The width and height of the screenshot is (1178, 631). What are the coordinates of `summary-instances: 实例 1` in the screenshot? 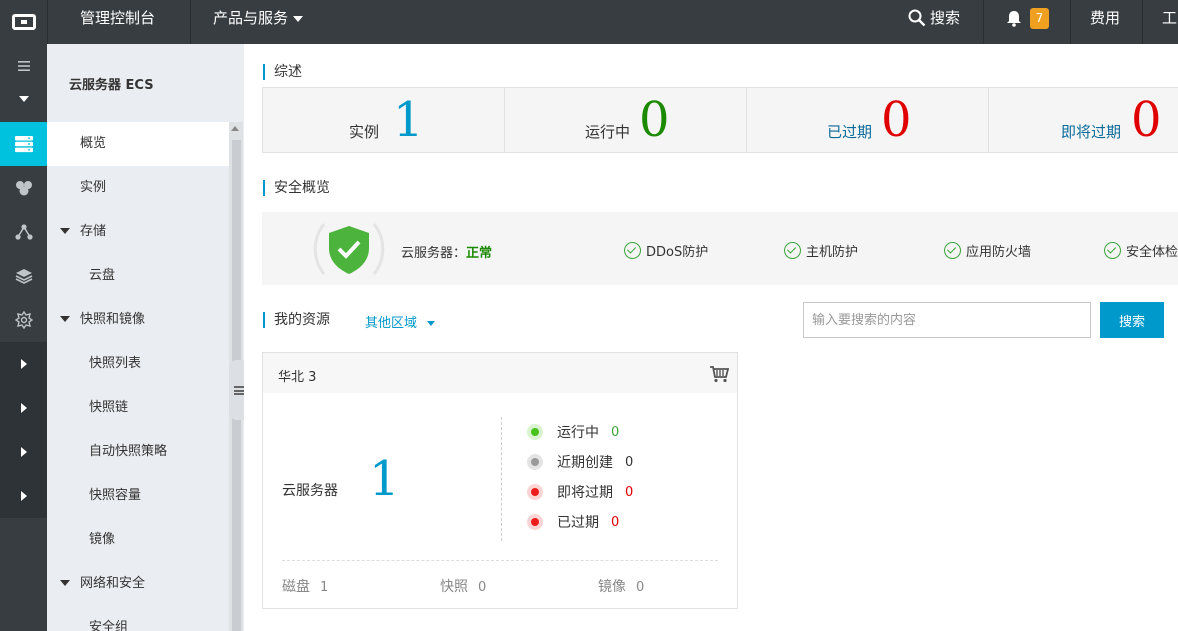 It's located at (384, 120).